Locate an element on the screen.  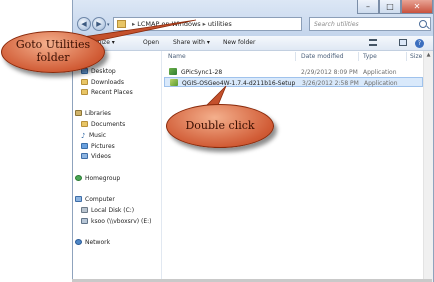
network-drive-icon is located at coordinates (84, 221).